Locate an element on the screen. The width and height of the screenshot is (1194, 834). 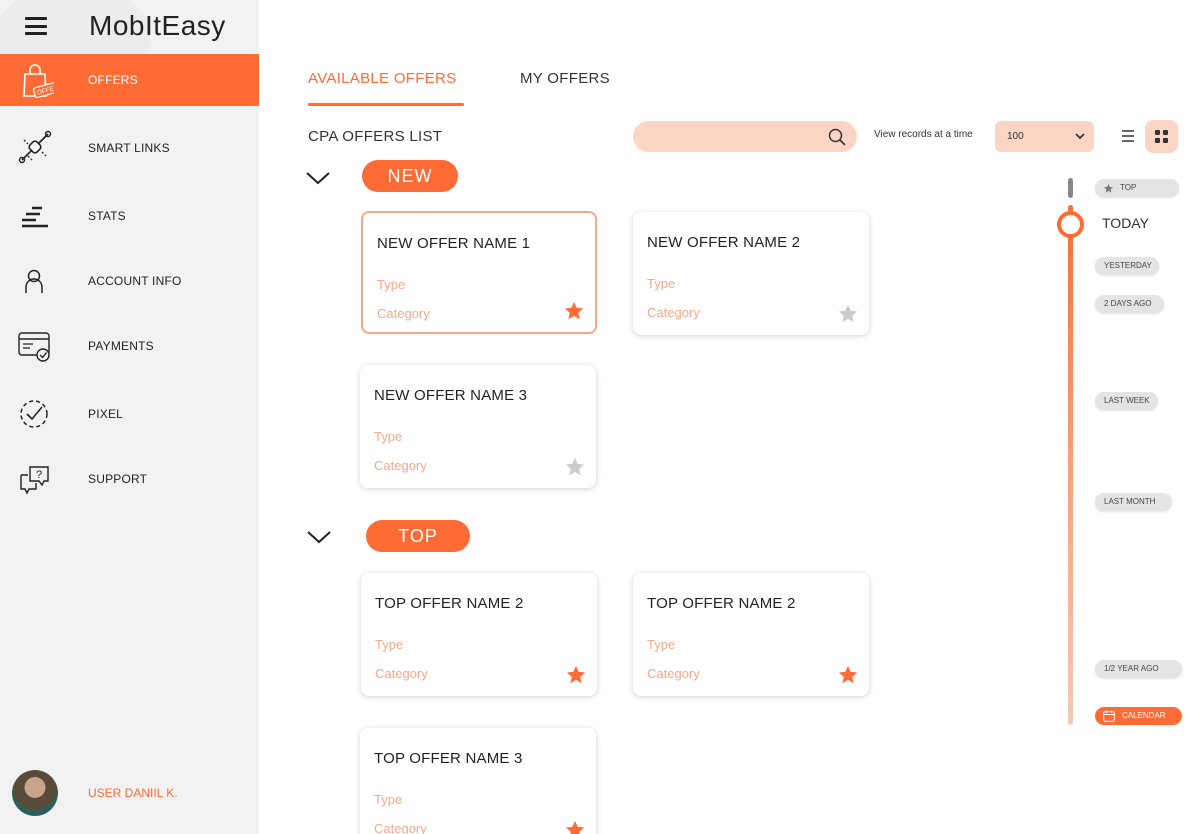
timeline-yesterday: YESTERDAY is located at coordinates (1127, 266).